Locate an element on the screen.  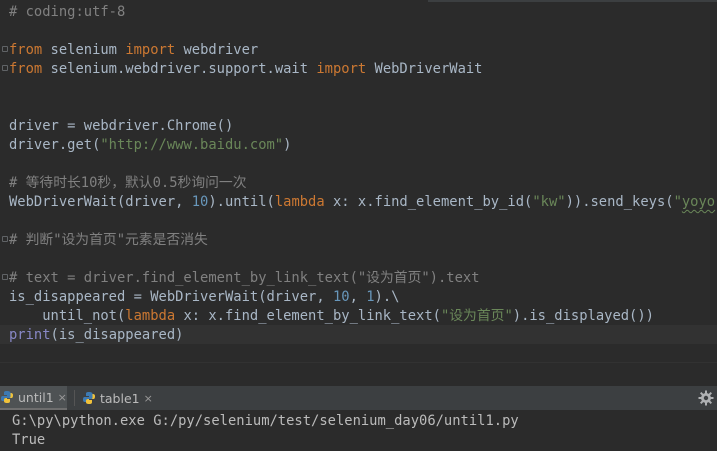
code-token: # 等待时长10秒，默认0.5秒询问一次 is located at coordinates (128, 183).